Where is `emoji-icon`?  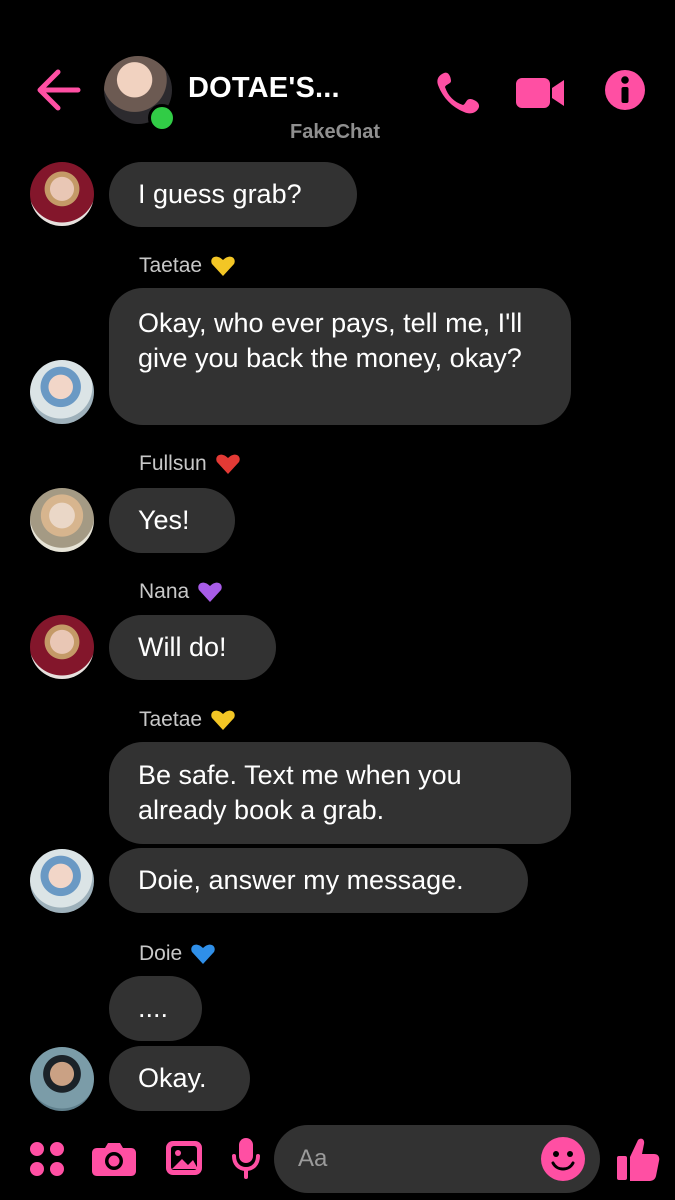 emoji-icon is located at coordinates (563, 1159).